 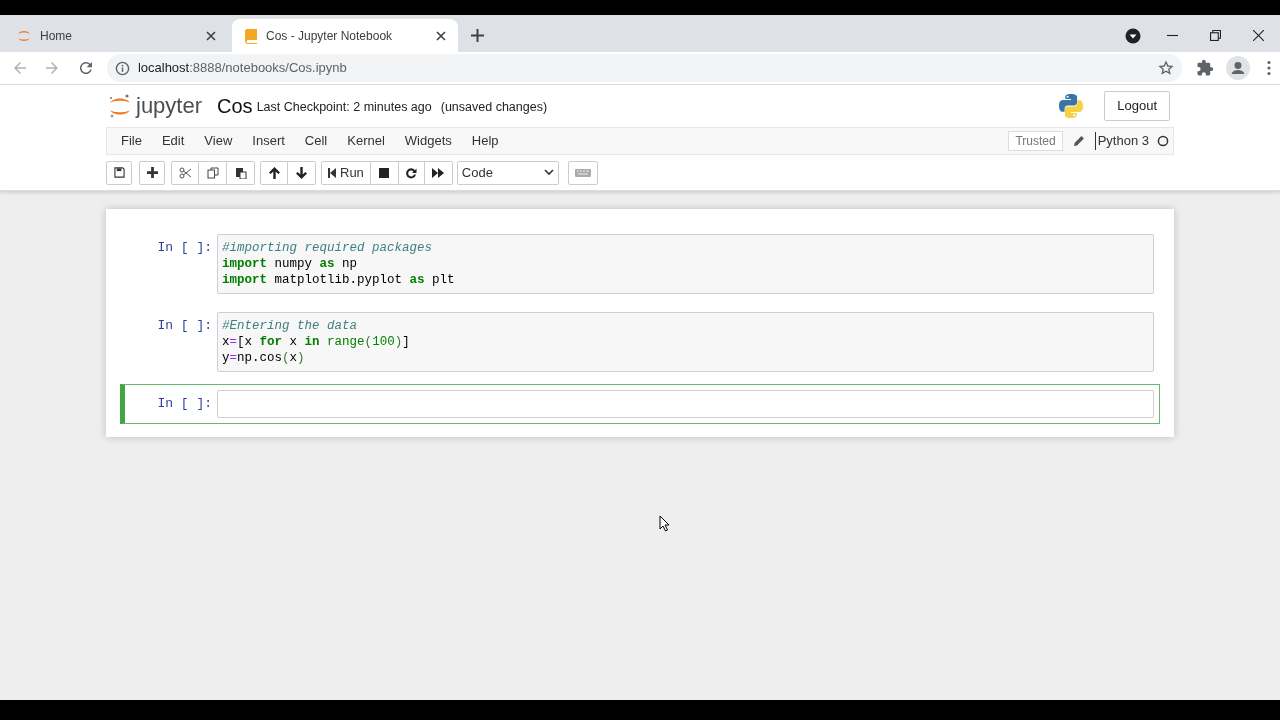 I want to click on scissors-icon, so click(x=185, y=172).